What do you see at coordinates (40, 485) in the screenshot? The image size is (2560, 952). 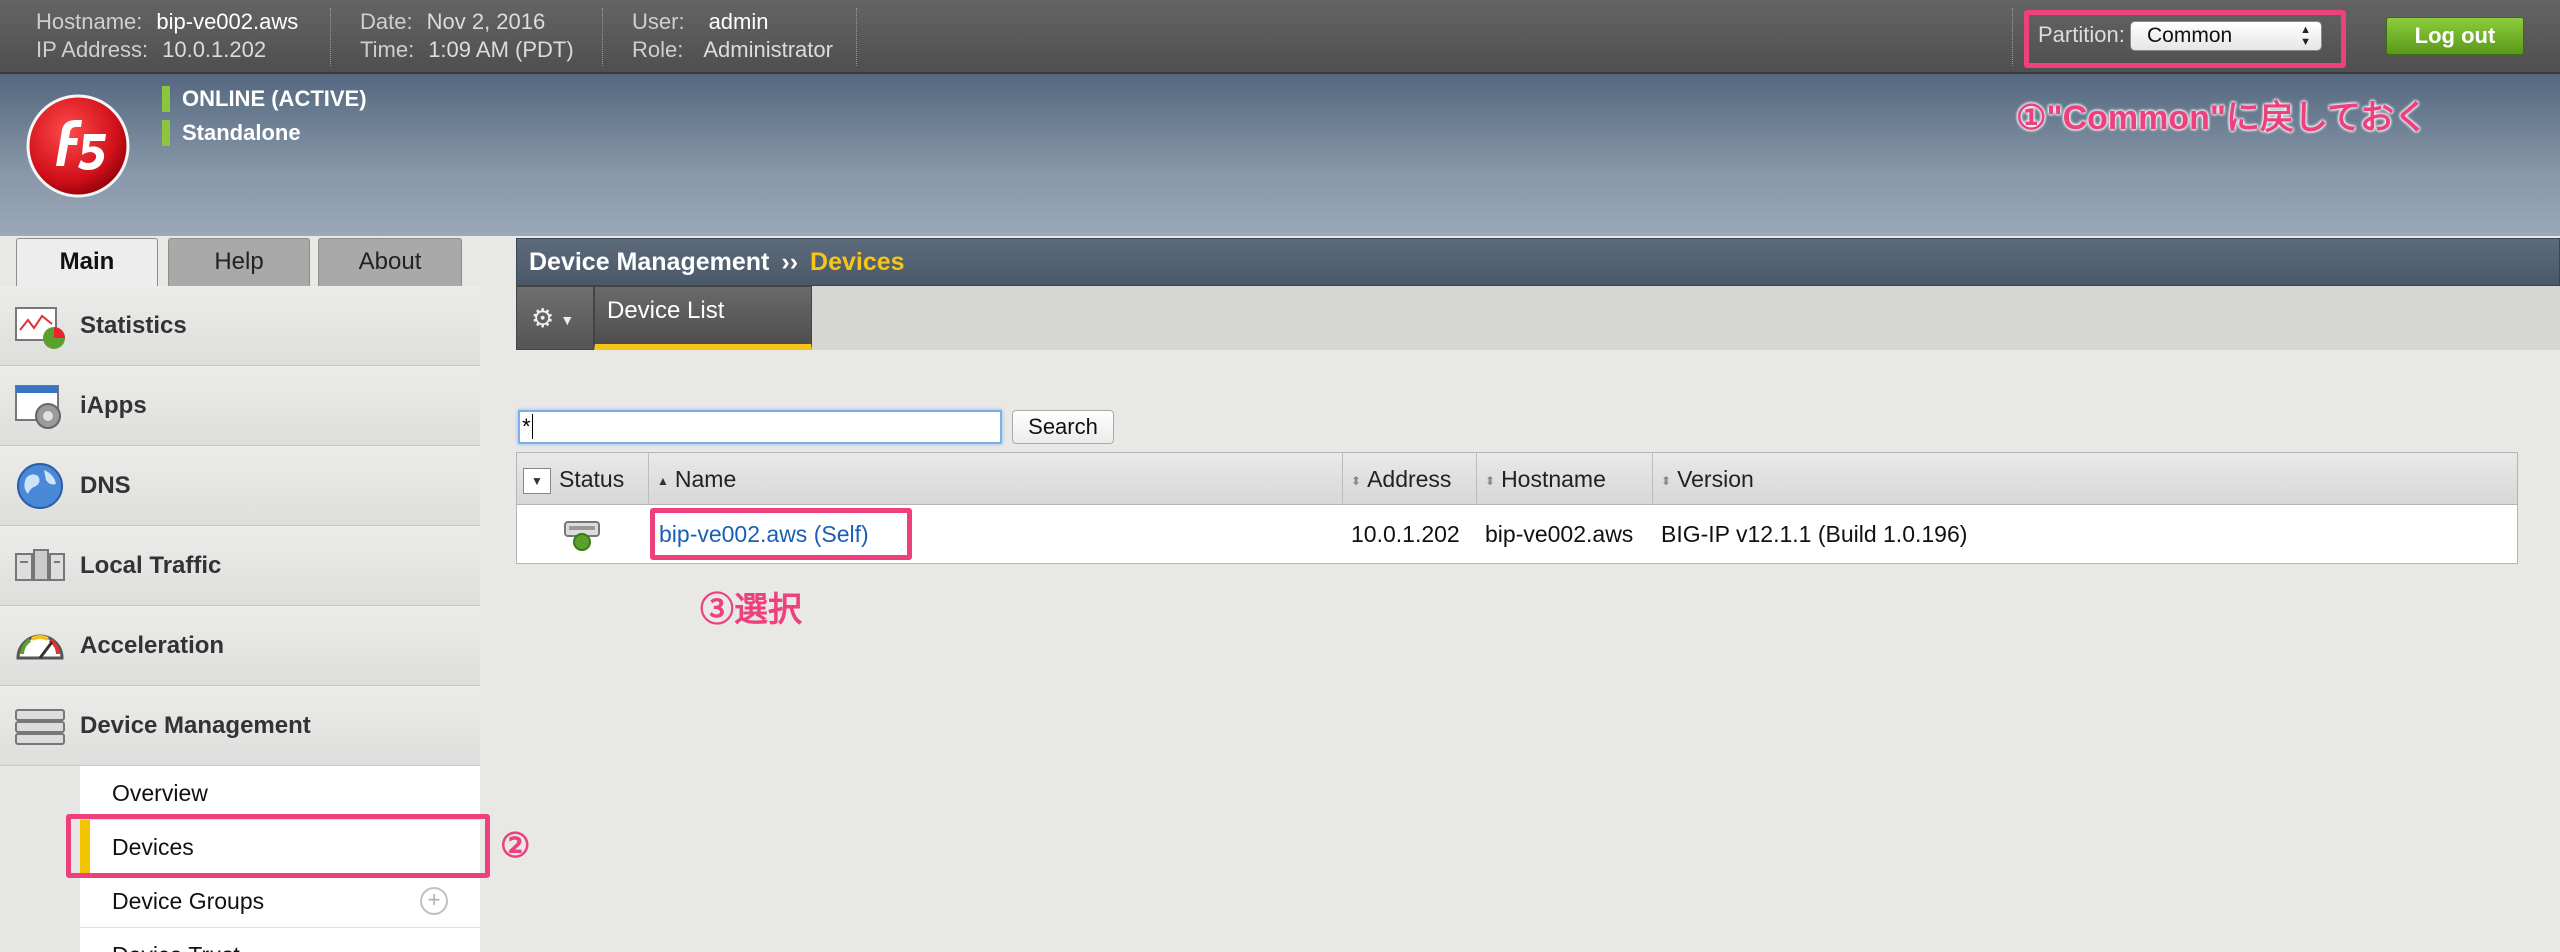 I see `globe-icon` at bounding box center [40, 485].